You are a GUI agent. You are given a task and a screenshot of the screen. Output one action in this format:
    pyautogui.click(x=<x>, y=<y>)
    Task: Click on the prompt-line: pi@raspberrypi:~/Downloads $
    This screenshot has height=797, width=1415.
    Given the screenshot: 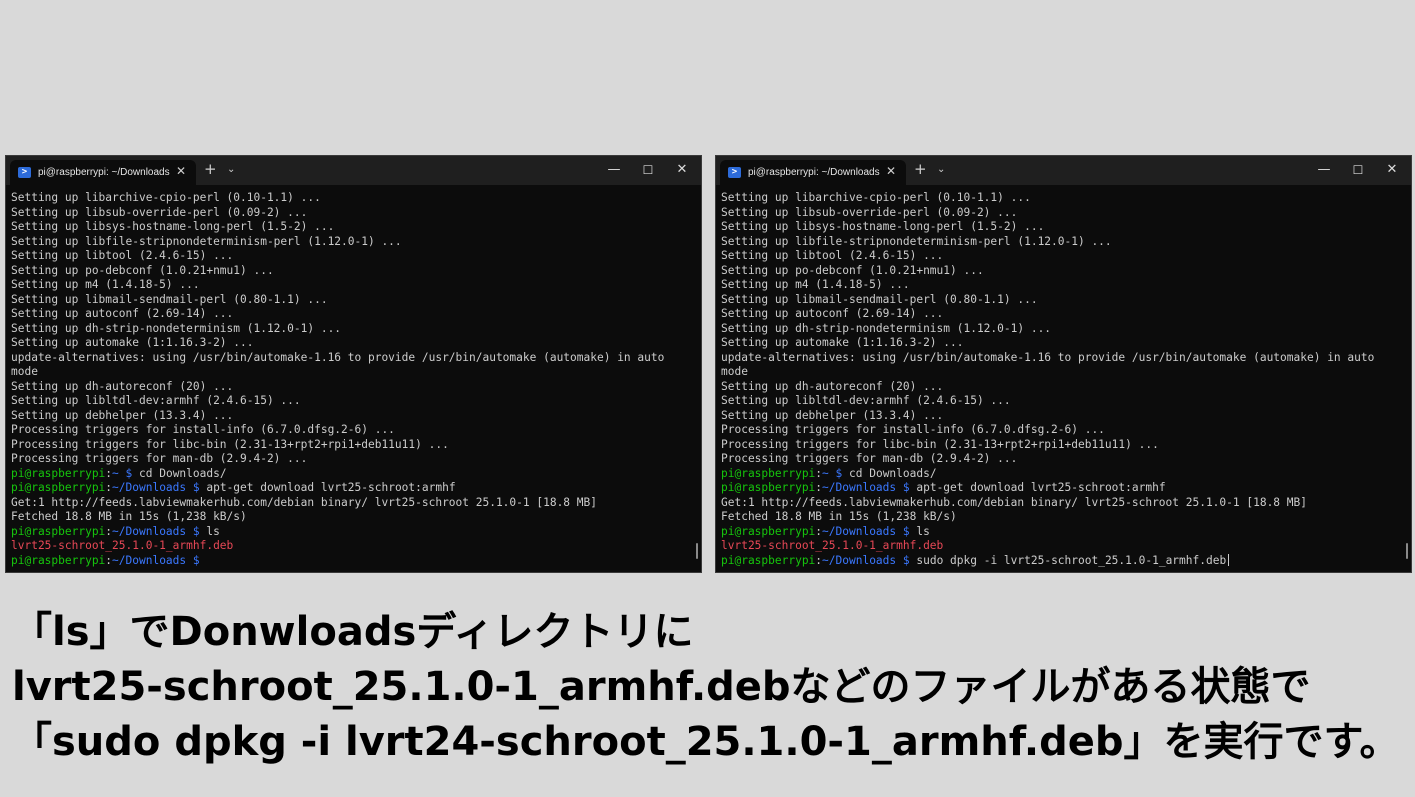 What is the action you would take?
    pyautogui.click(x=351, y=561)
    